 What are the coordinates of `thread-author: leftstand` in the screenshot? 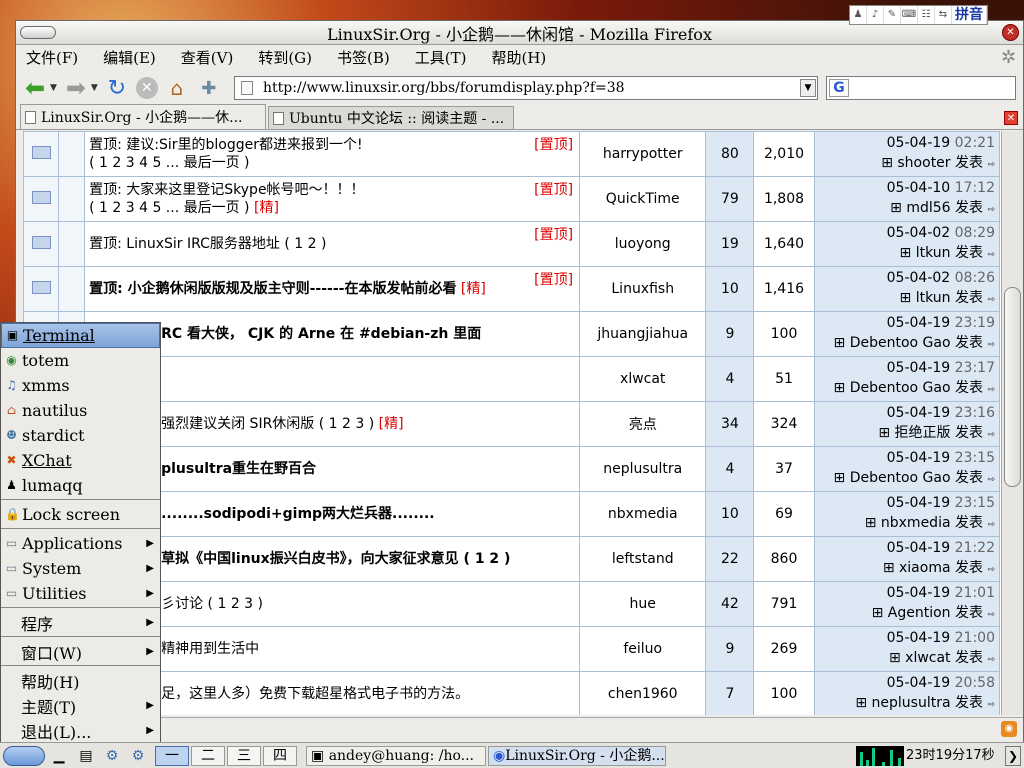 It's located at (643, 559).